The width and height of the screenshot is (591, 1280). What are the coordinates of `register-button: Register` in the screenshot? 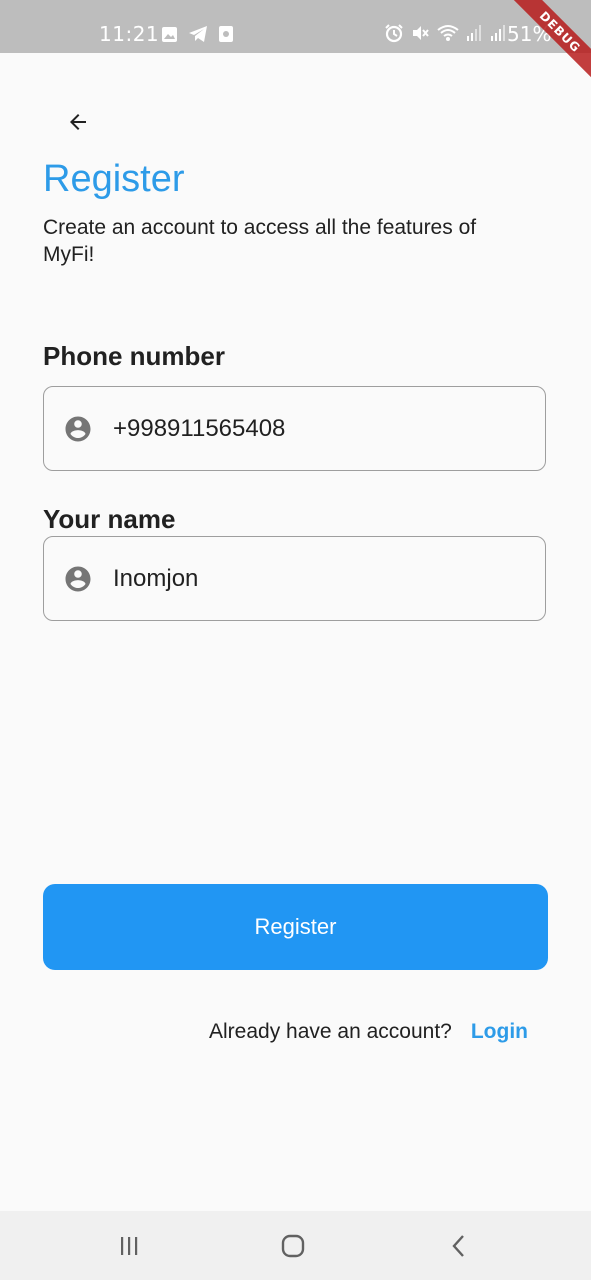 It's located at (295, 927).